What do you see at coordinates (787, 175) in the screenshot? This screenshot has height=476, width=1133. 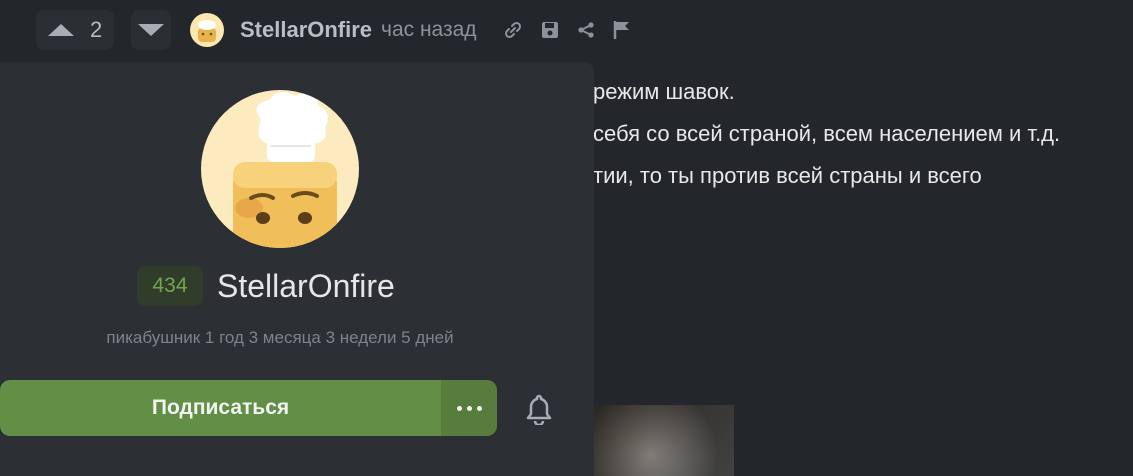 I see `comment-line: тии, то ты против всей страны и всего` at bounding box center [787, 175].